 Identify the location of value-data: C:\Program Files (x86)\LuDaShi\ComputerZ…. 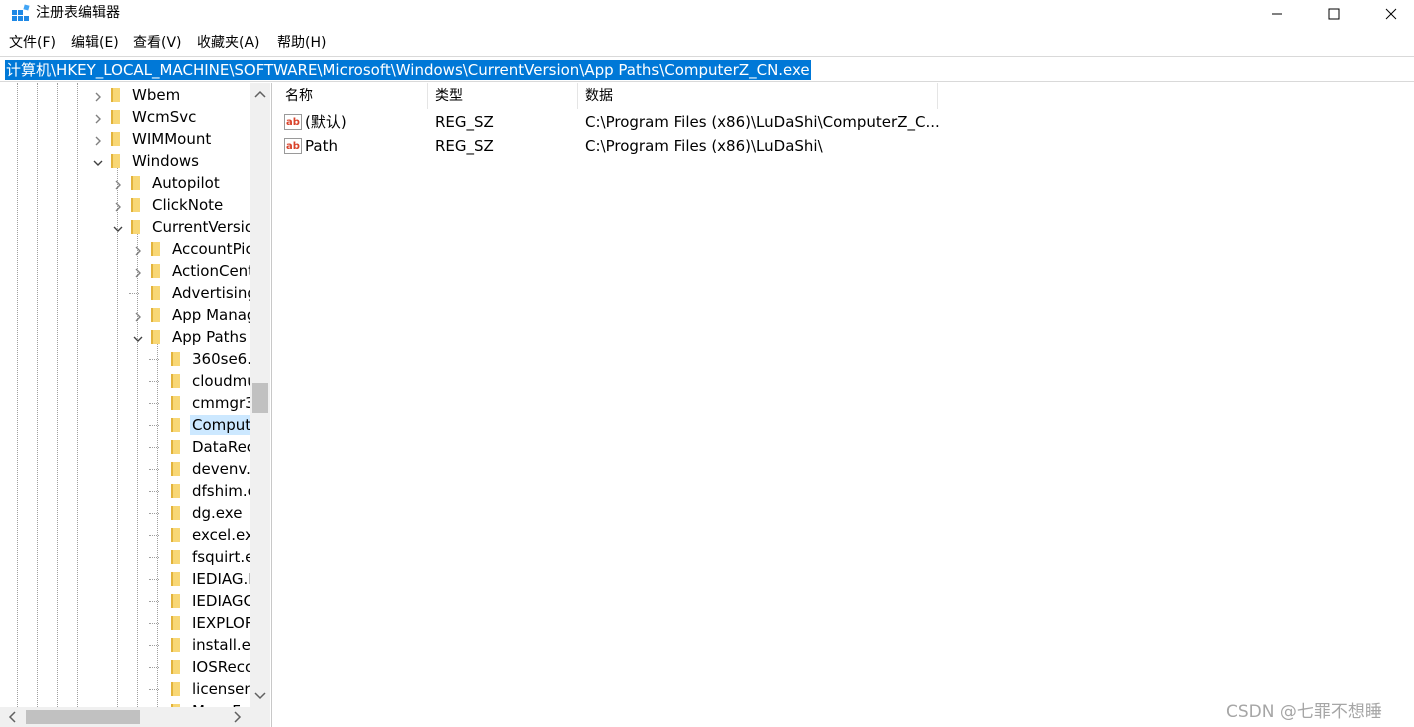
(762, 122).